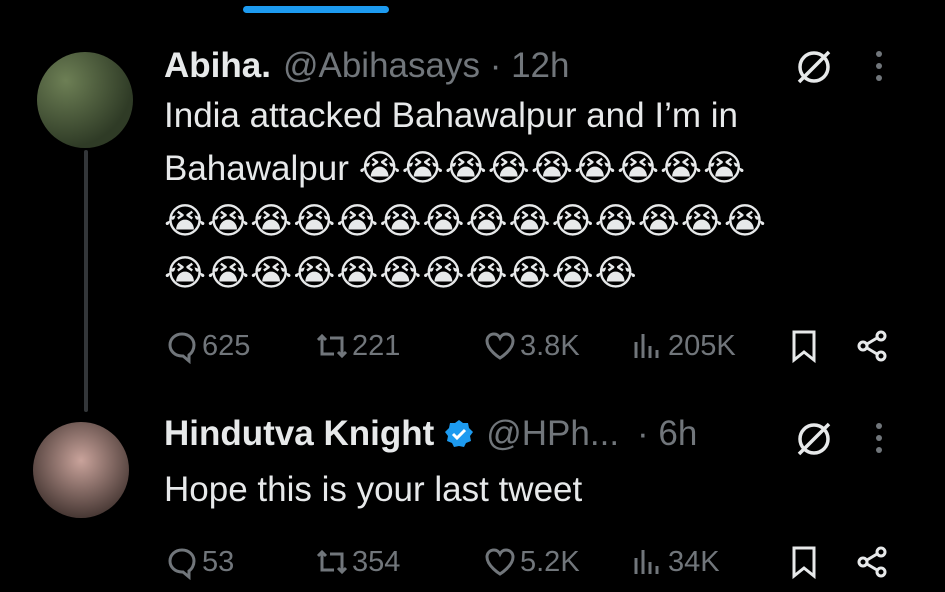  I want to click on repost-button: 354, so click(357, 562).